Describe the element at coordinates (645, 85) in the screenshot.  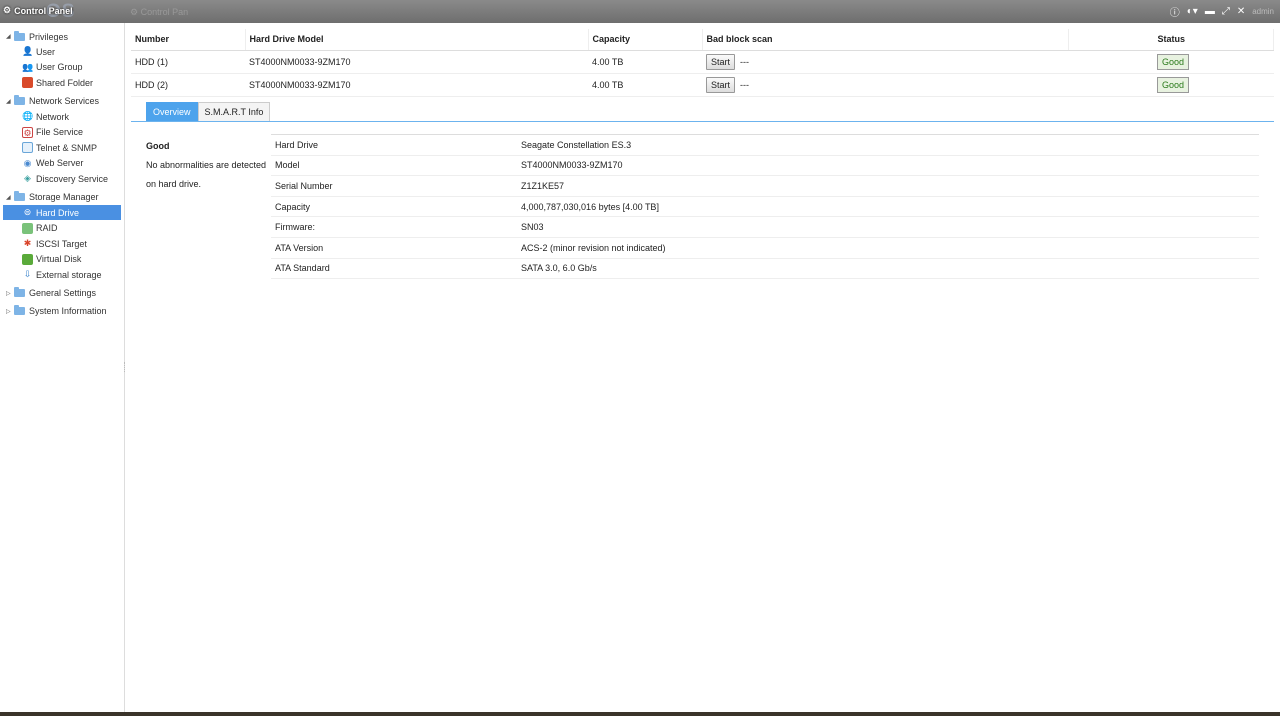
I see `drive-capacity: 4.00 TB` at that location.